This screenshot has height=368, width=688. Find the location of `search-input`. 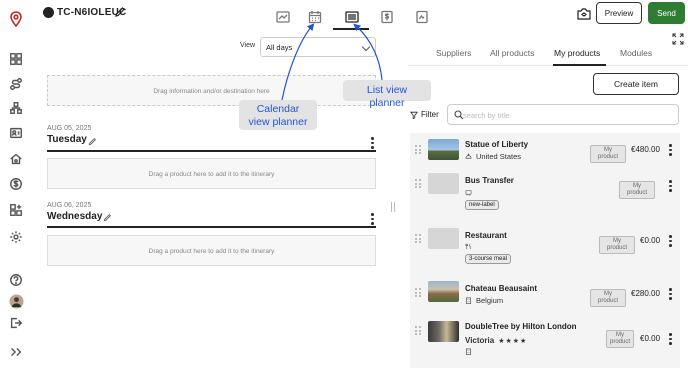

search-input is located at coordinates (568, 115).